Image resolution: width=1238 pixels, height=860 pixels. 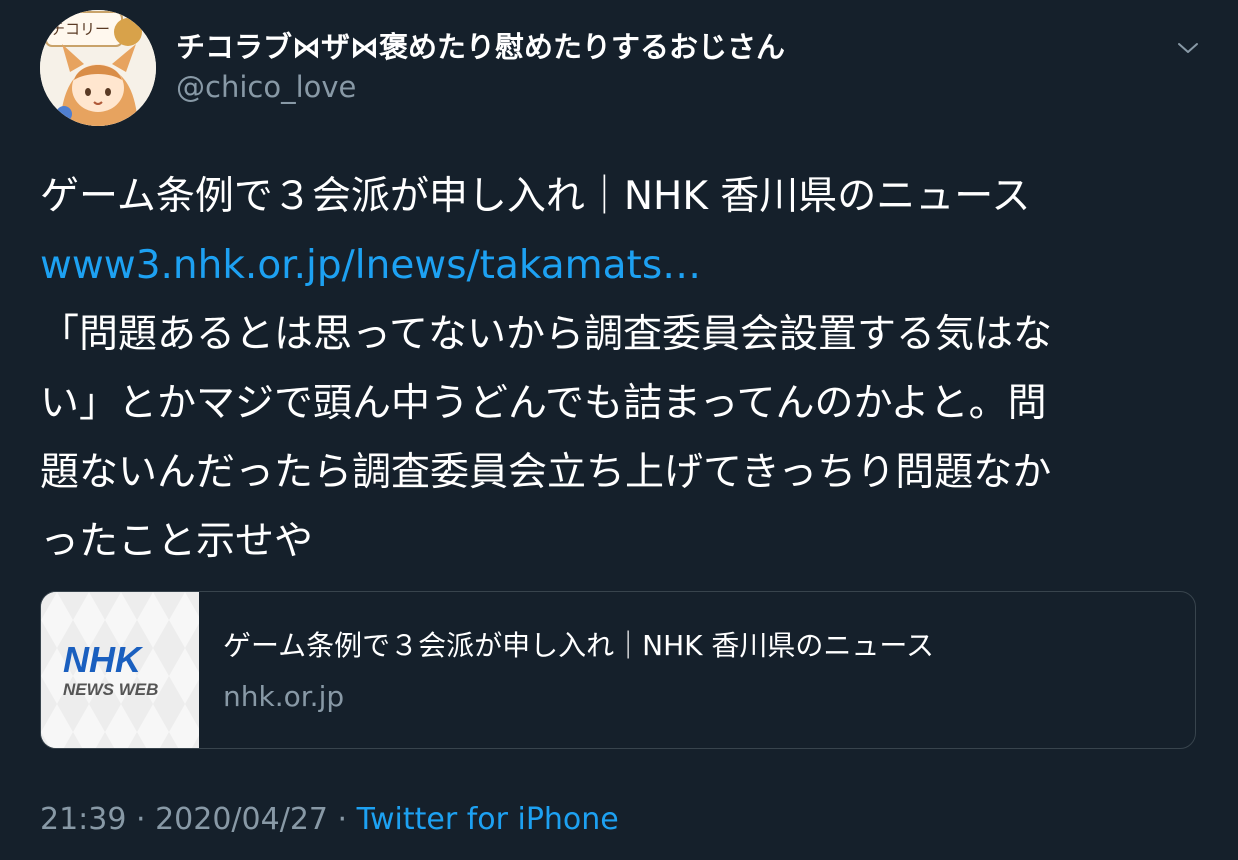 I want to click on avatar: チコリー, so click(x=98, y=68).